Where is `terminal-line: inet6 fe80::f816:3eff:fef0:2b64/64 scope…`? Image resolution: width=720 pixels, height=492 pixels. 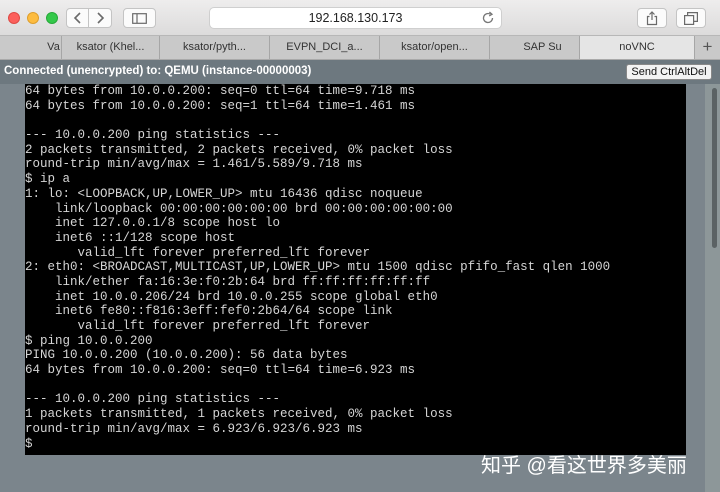
terminal-line: inet6 fe80::f816:3eff:fef0:2b64/64 scope… is located at coordinates (209, 311).